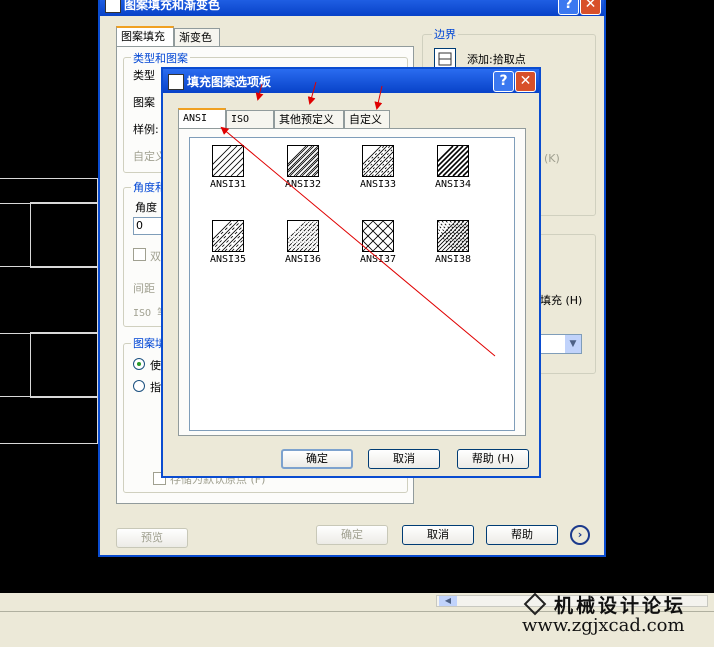 The width and height of the screenshot is (714, 647). Describe the element at coordinates (197, 37) in the screenshot. I see `tab-gradient: 渐变色` at that location.